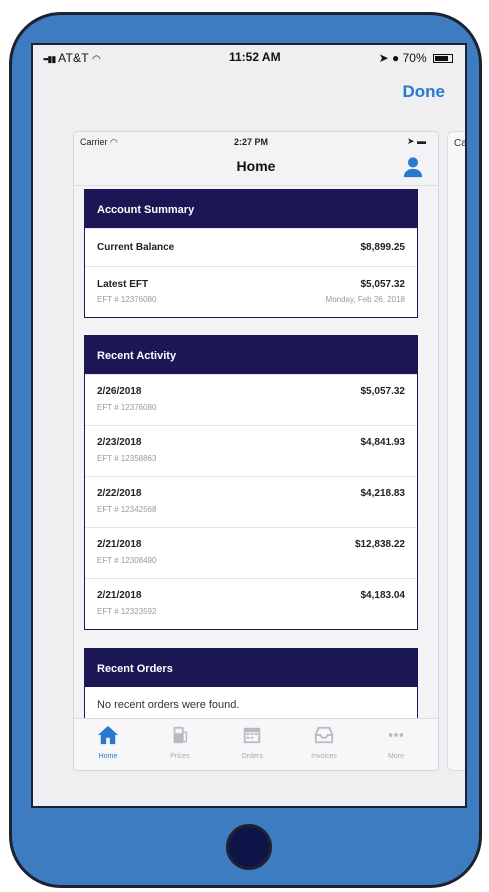 The image size is (489, 892). I want to click on background-card: Ca, so click(457, 451).